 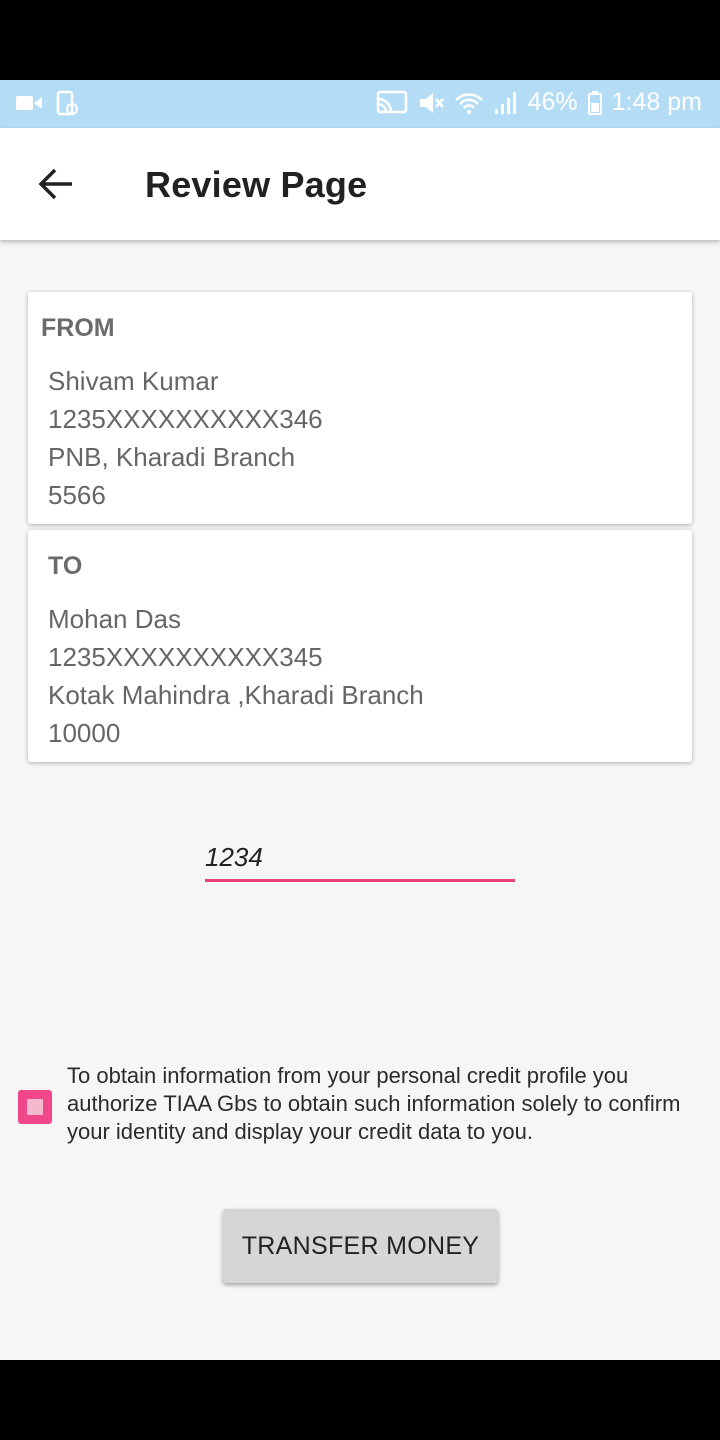 I want to click on to-name: Mohan Das, so click(x=114, y=619).